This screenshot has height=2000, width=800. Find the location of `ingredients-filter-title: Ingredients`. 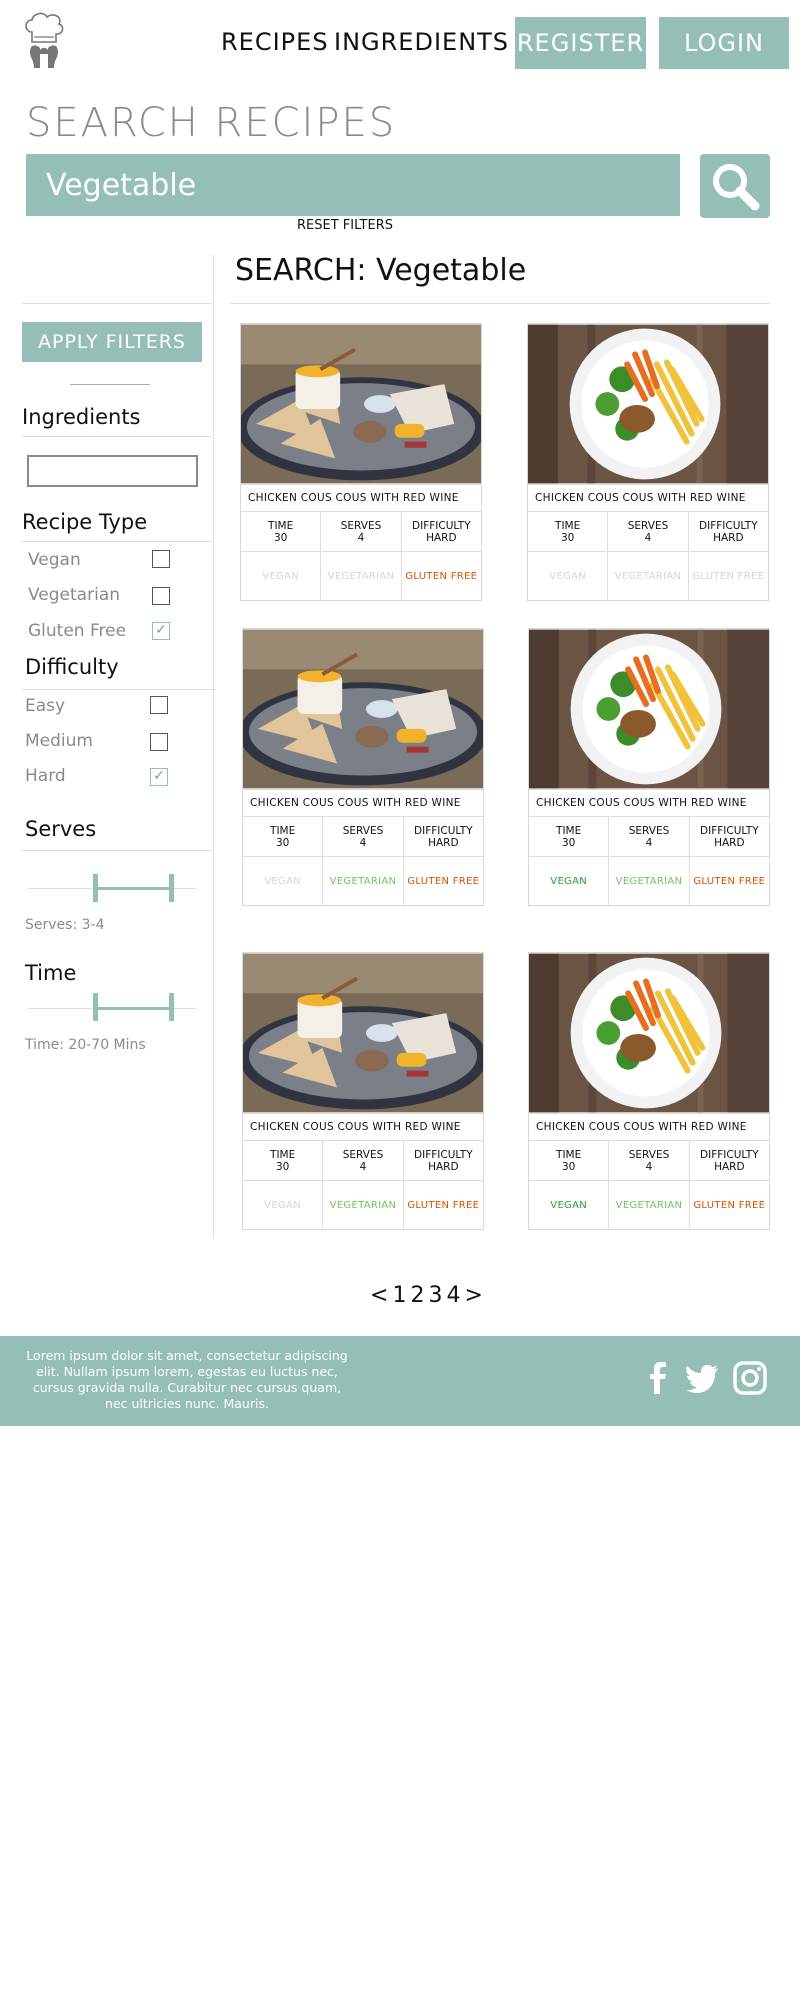

ingredients-filter-title: Ingredients is located at coordinates (81, 417).